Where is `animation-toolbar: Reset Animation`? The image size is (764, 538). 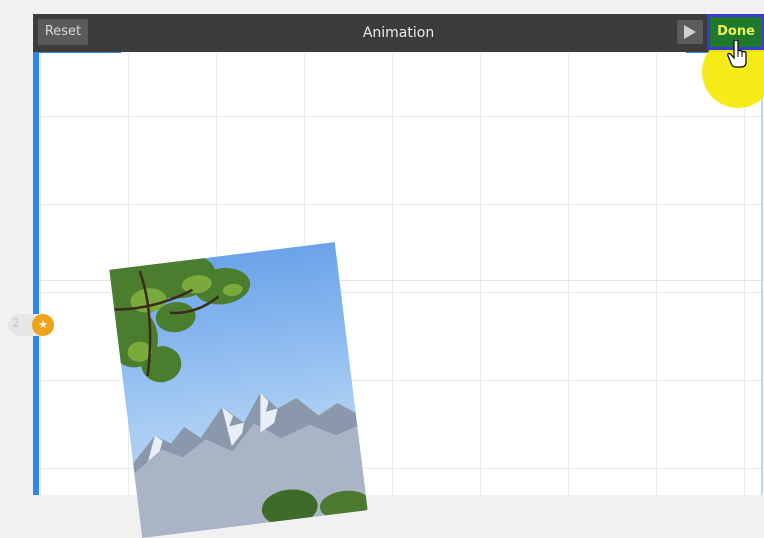
animation-toolbar: Reset Animation is located at coordinates (398, 33).